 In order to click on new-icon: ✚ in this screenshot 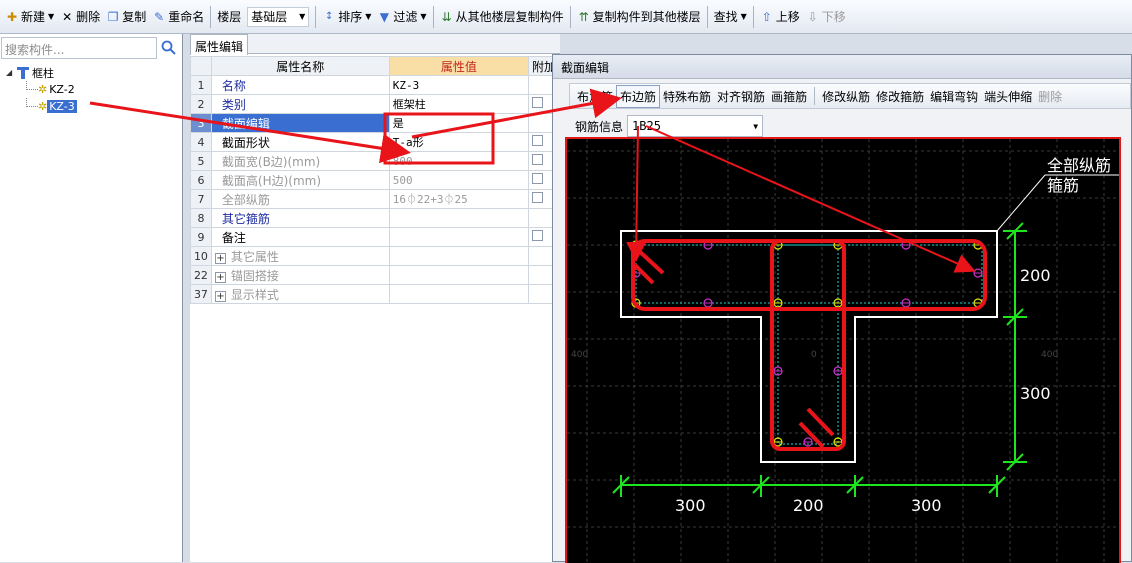, I will do `click(12, 16)`.